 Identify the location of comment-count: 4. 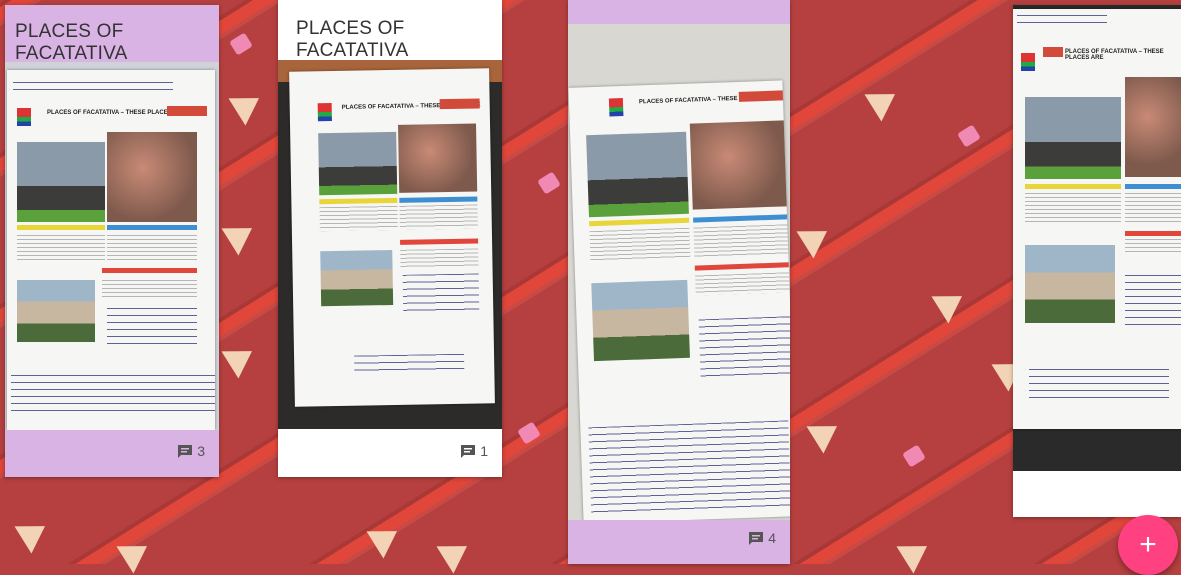
(762, 538).